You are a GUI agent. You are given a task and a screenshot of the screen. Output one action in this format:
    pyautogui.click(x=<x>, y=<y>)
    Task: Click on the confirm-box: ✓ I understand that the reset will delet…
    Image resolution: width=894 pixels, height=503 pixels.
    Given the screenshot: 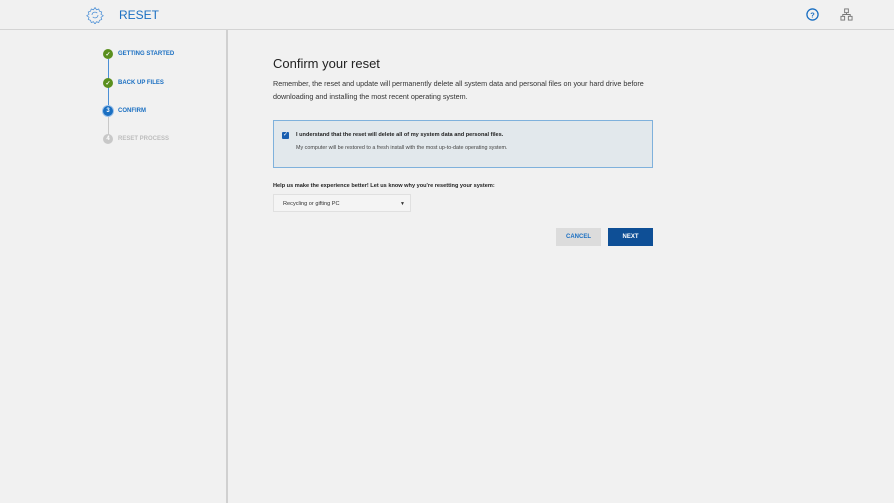 What is the action you would take?
    pyautogui.click(x=463, y=144)
    